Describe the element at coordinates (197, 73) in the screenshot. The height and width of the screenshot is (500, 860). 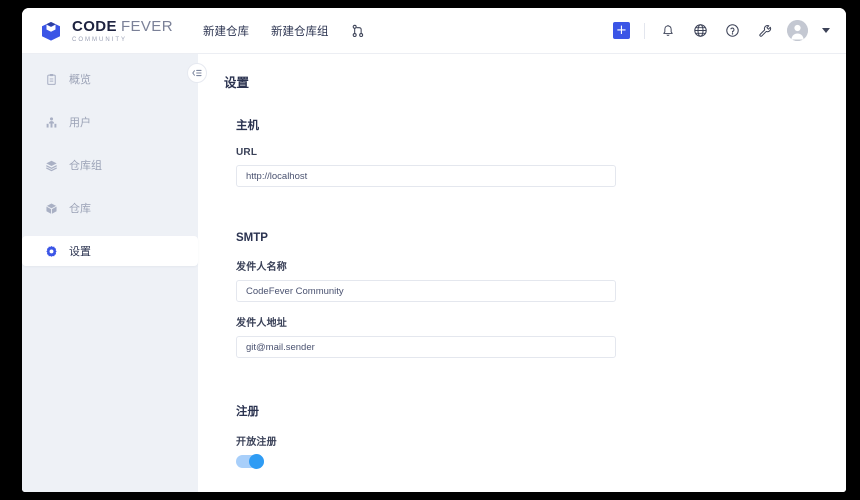
I see `collapse-sidebar-icon` at that location.